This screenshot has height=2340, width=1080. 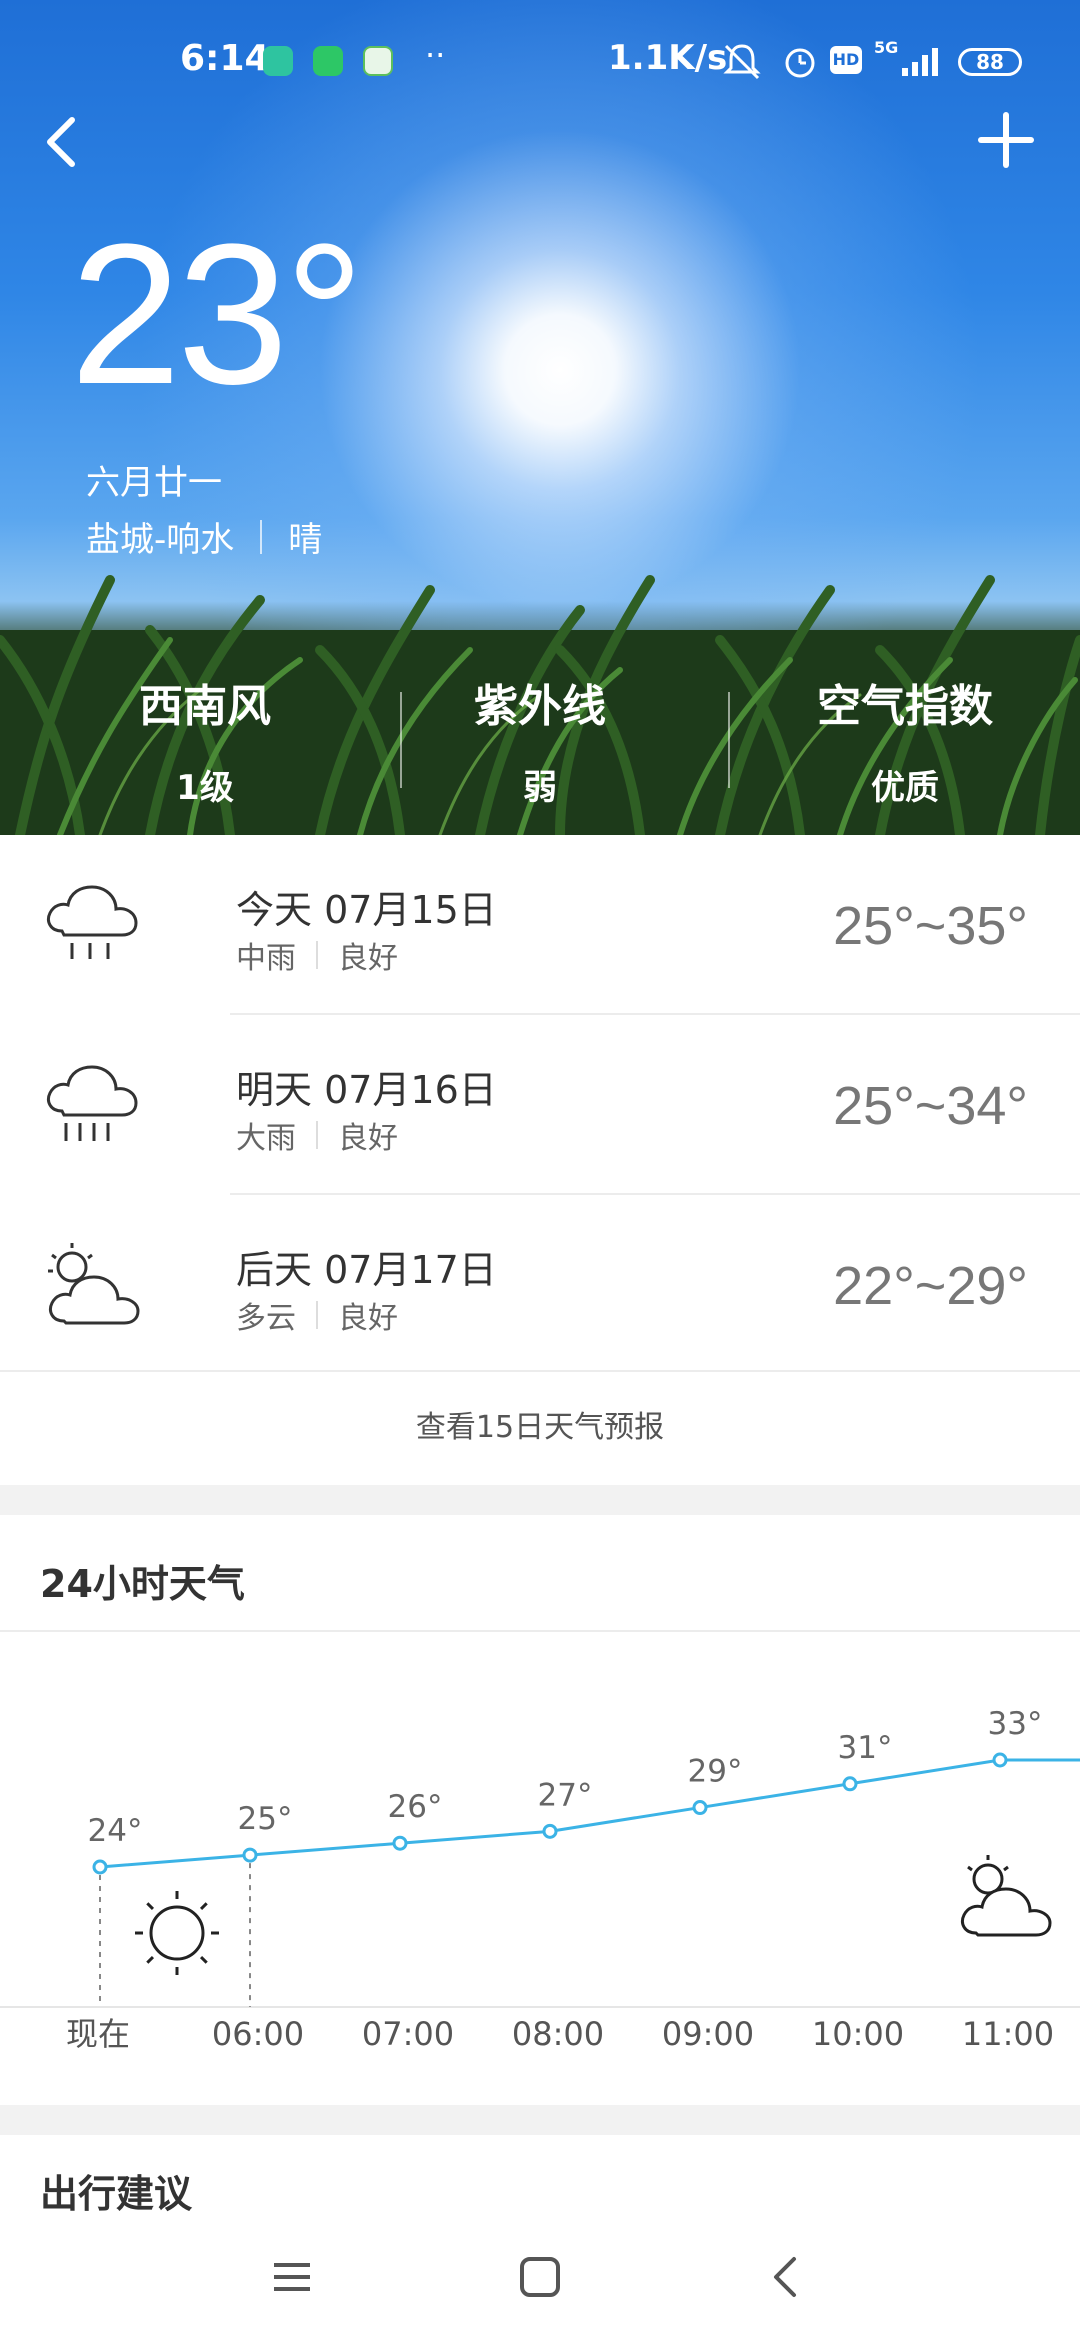 I want to click on wifi-app-icon, so click(x=378, y=61).